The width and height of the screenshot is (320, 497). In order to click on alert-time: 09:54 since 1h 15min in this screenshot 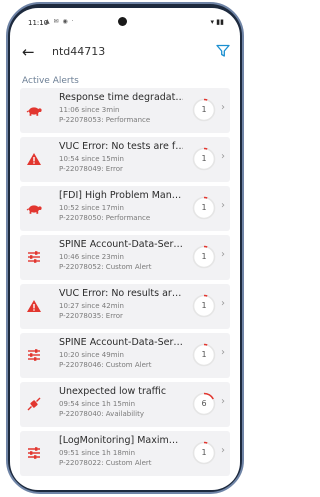, I will do `click(97, 404)`.